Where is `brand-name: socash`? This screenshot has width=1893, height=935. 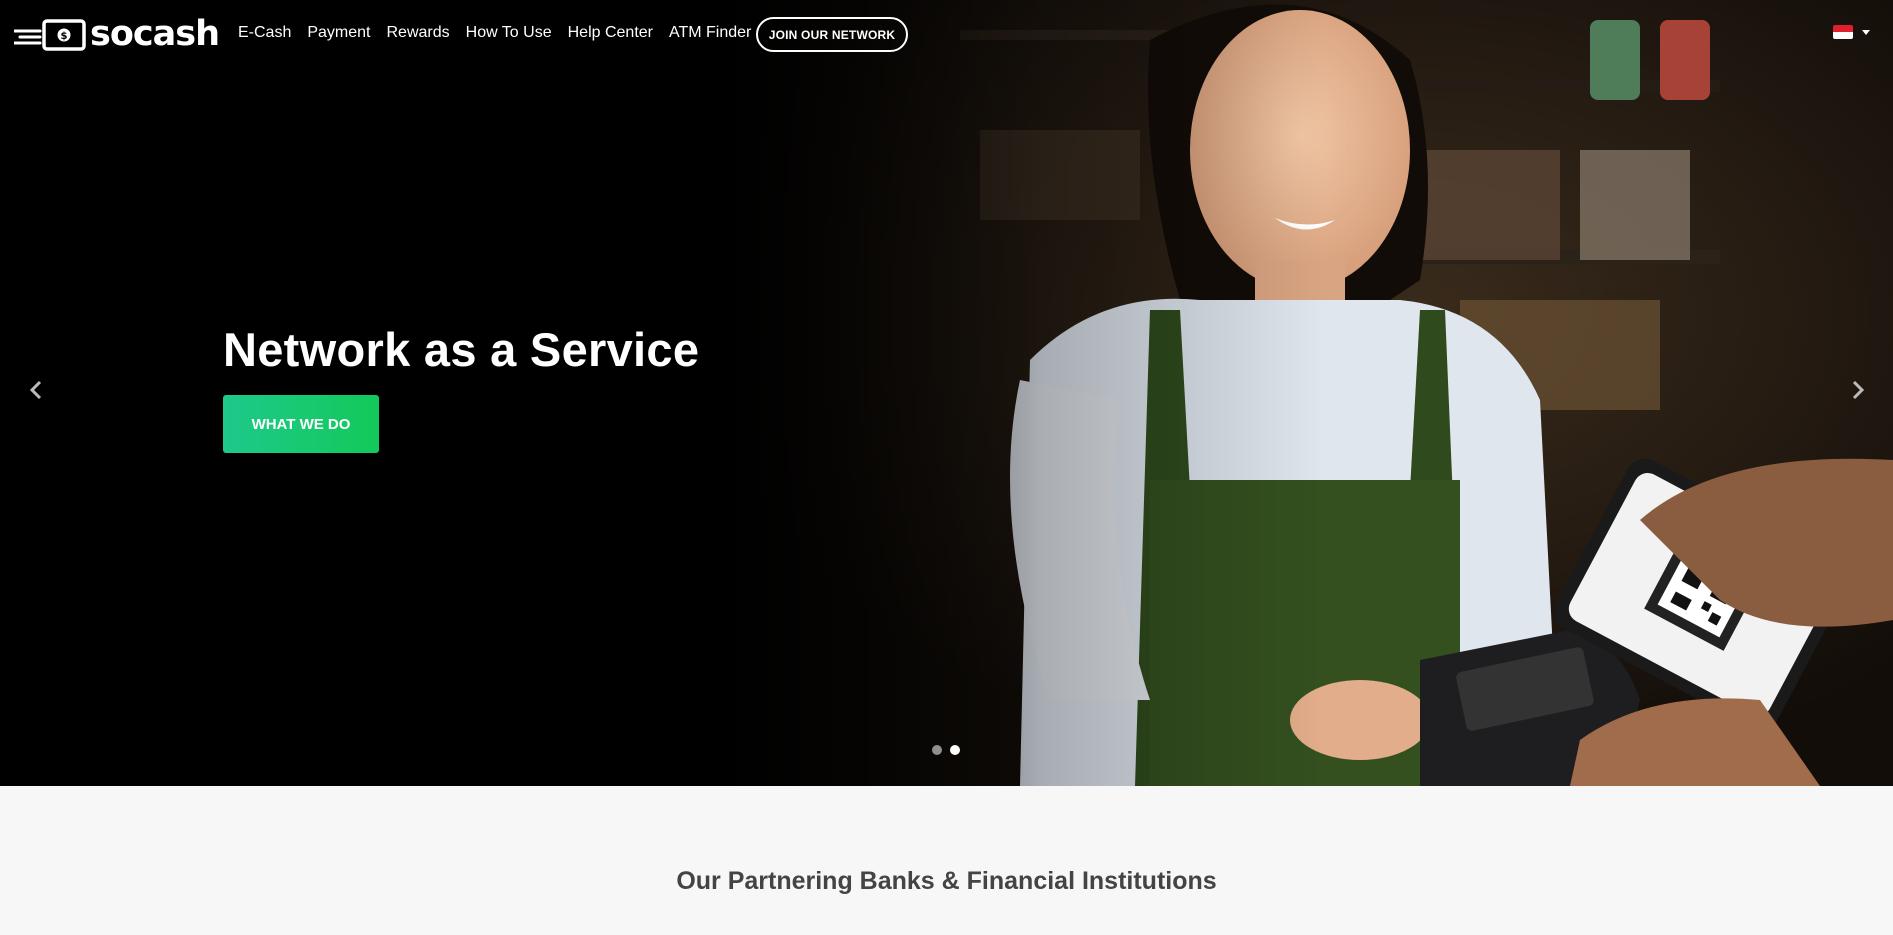
brand-name: socash is located at coordinates (155, 34).